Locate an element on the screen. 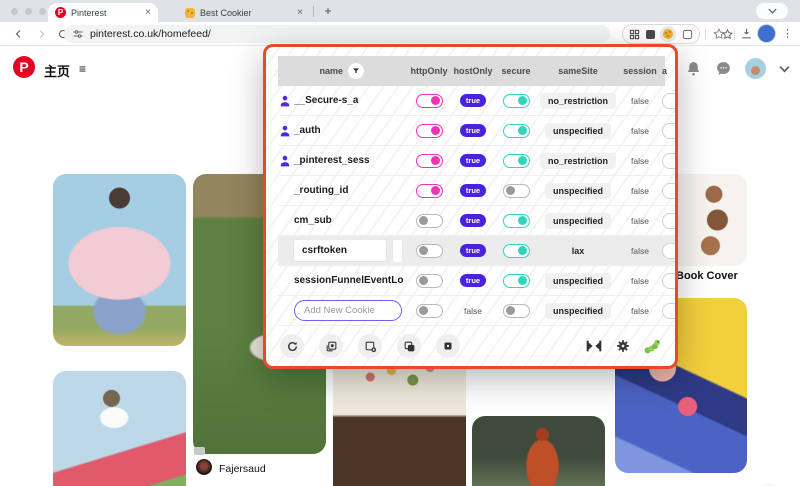  pin-flower-girl is located at coordinates (119, 260).